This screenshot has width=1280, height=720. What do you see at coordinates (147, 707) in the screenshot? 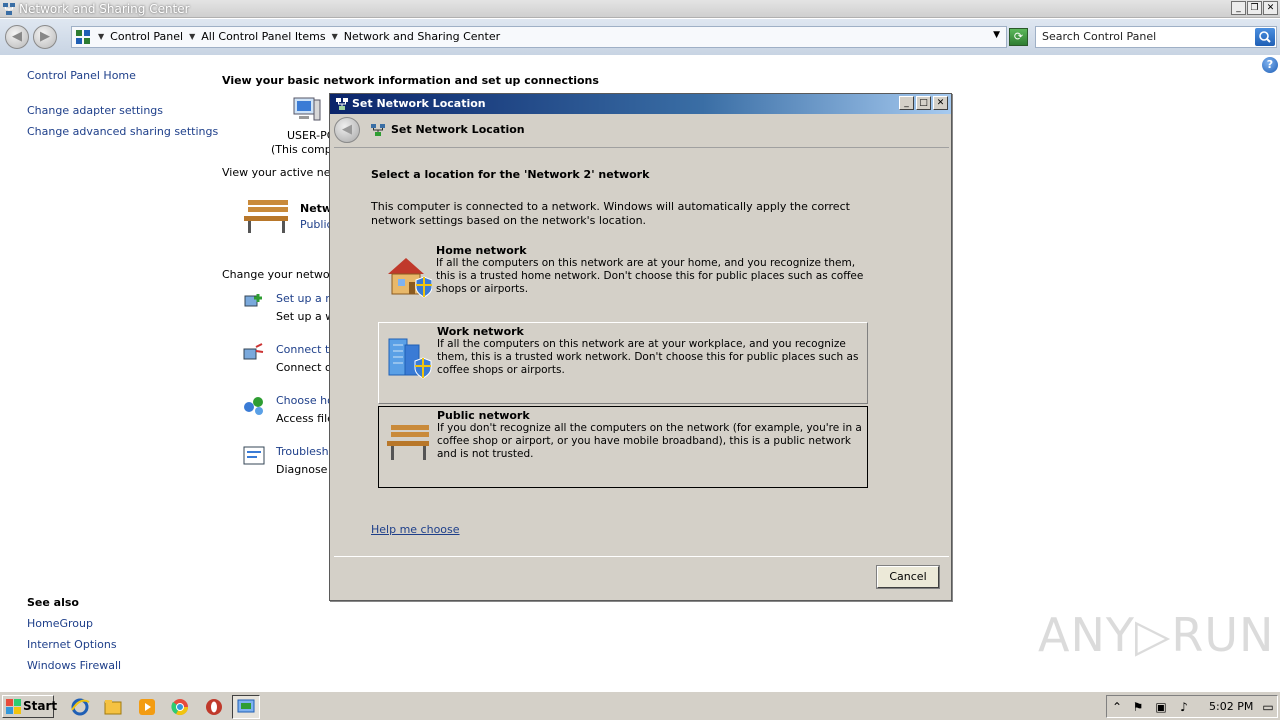
I see `media-player-icon` at bounding box center [147, 707].